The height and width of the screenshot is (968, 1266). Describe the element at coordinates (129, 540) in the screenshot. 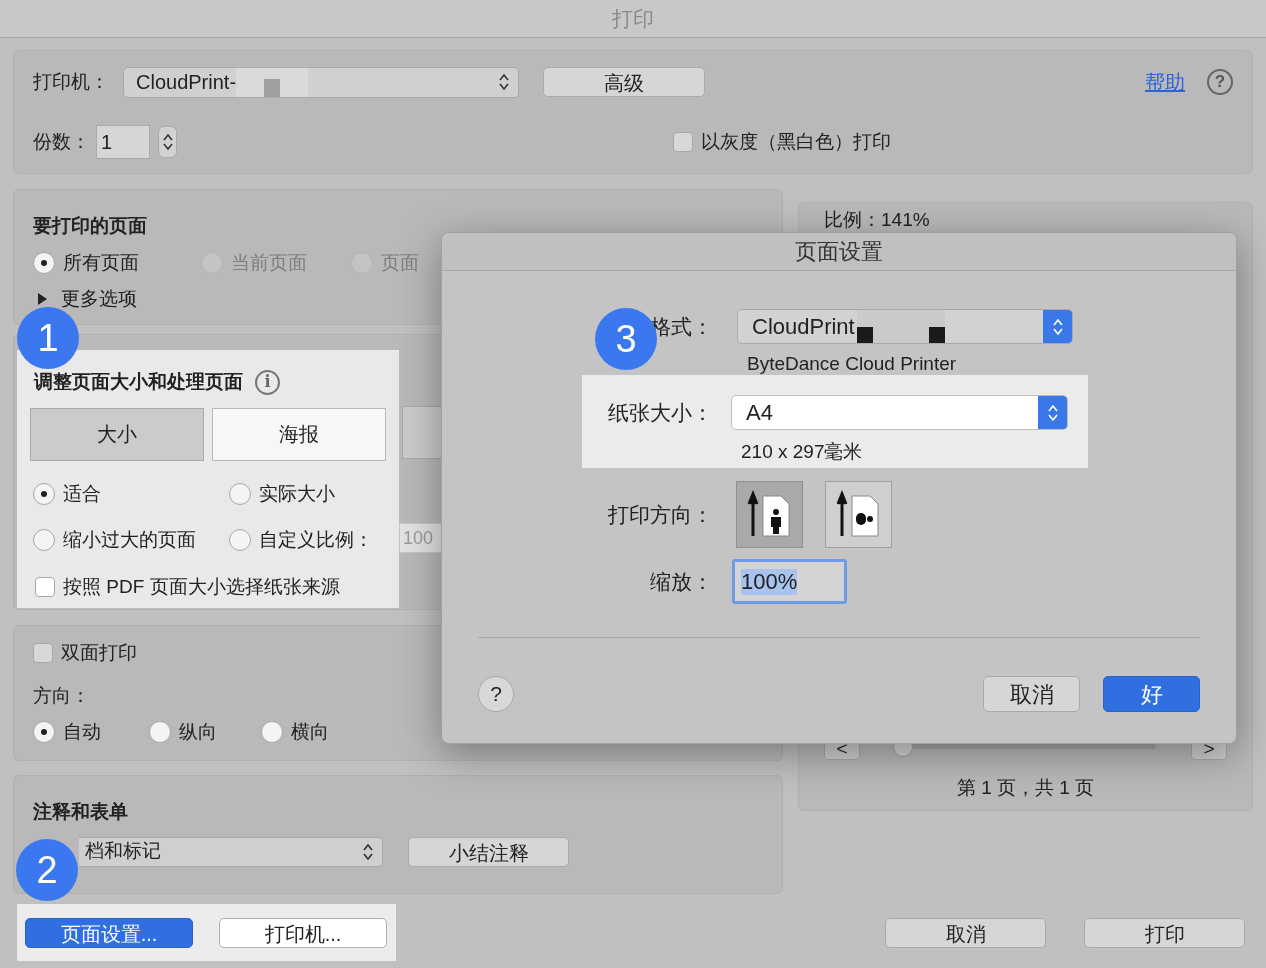

I see `radio-label: 缩小过大的页面` at that location.